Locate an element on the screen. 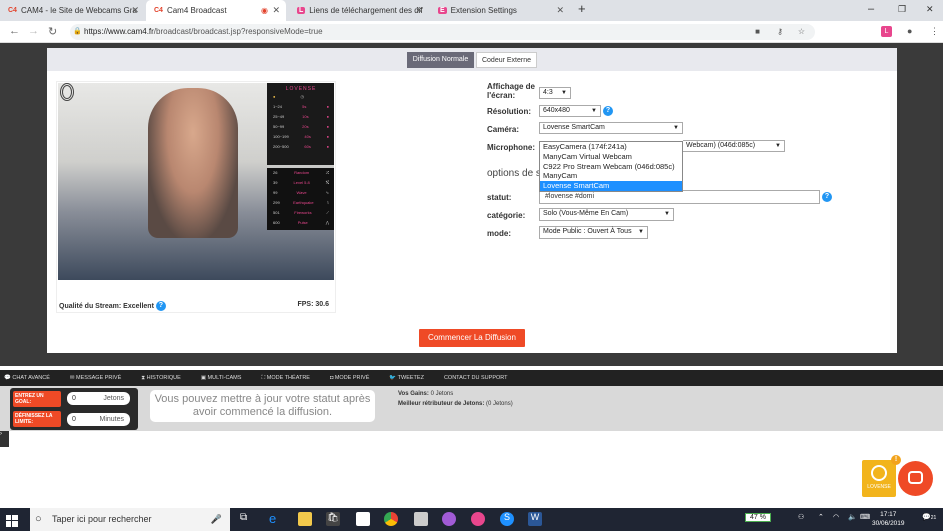 The image size is (943, 532). lovense-badge-label: LOVENSE is located at coordinates (879, 487).